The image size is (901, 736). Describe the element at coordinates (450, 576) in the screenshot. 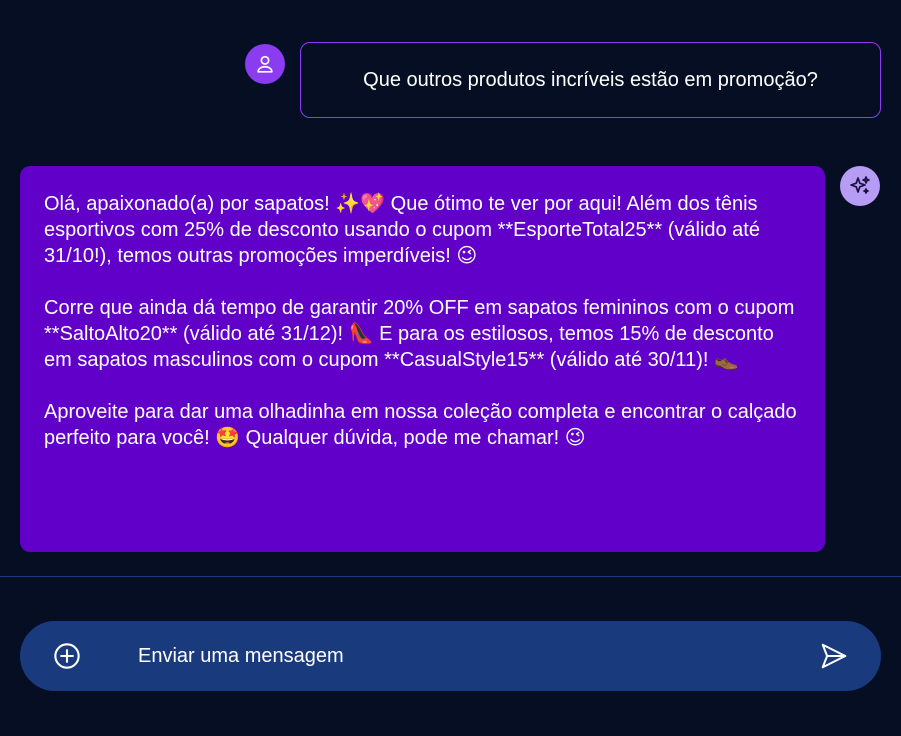

I see `divider` at that location.